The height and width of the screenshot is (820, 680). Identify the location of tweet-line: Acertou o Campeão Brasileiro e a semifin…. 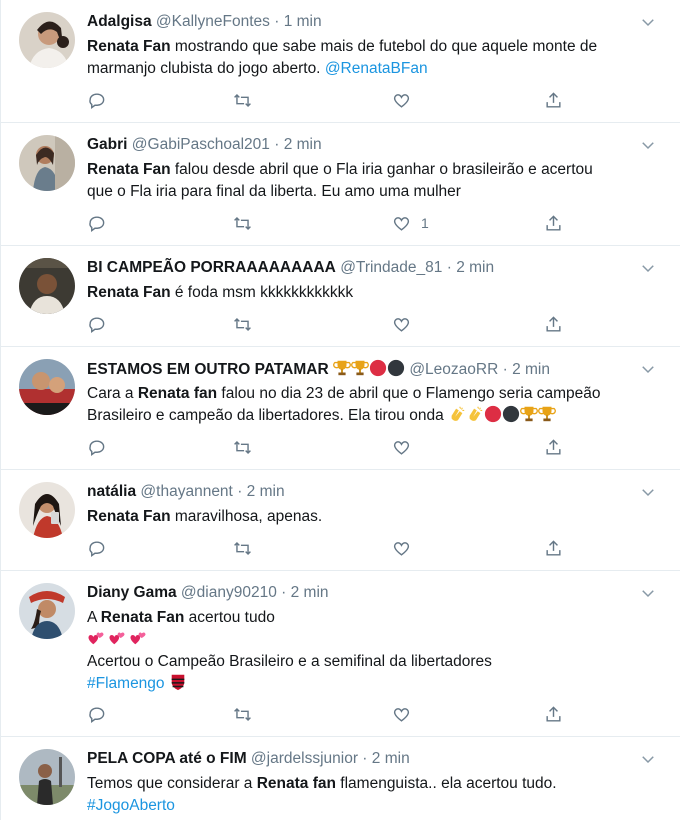
(375, 662).